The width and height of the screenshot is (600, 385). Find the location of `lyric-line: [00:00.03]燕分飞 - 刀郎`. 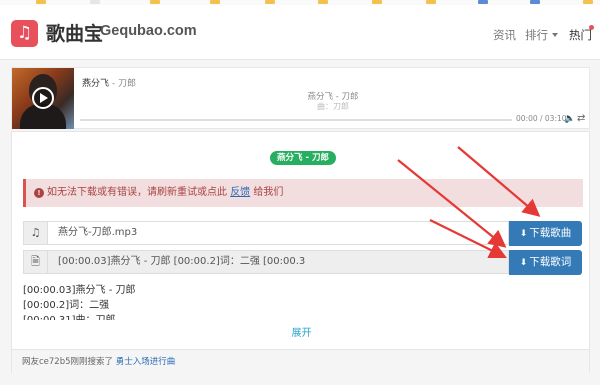

lyric-line: [00:00.03]燕分飞 - 刀郎 is located at coordinates (79, 290).